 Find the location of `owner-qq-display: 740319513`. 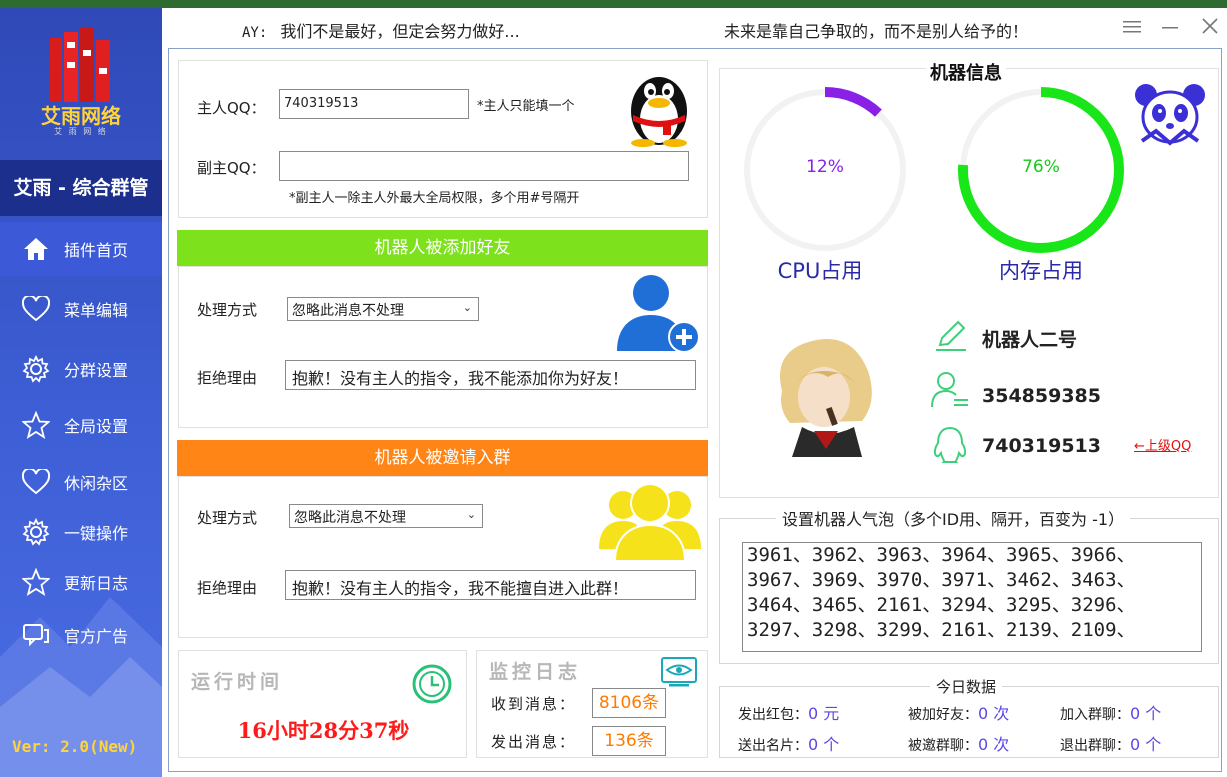

owner-qq-display: 740319513 is located at coordinates (1041, 446).